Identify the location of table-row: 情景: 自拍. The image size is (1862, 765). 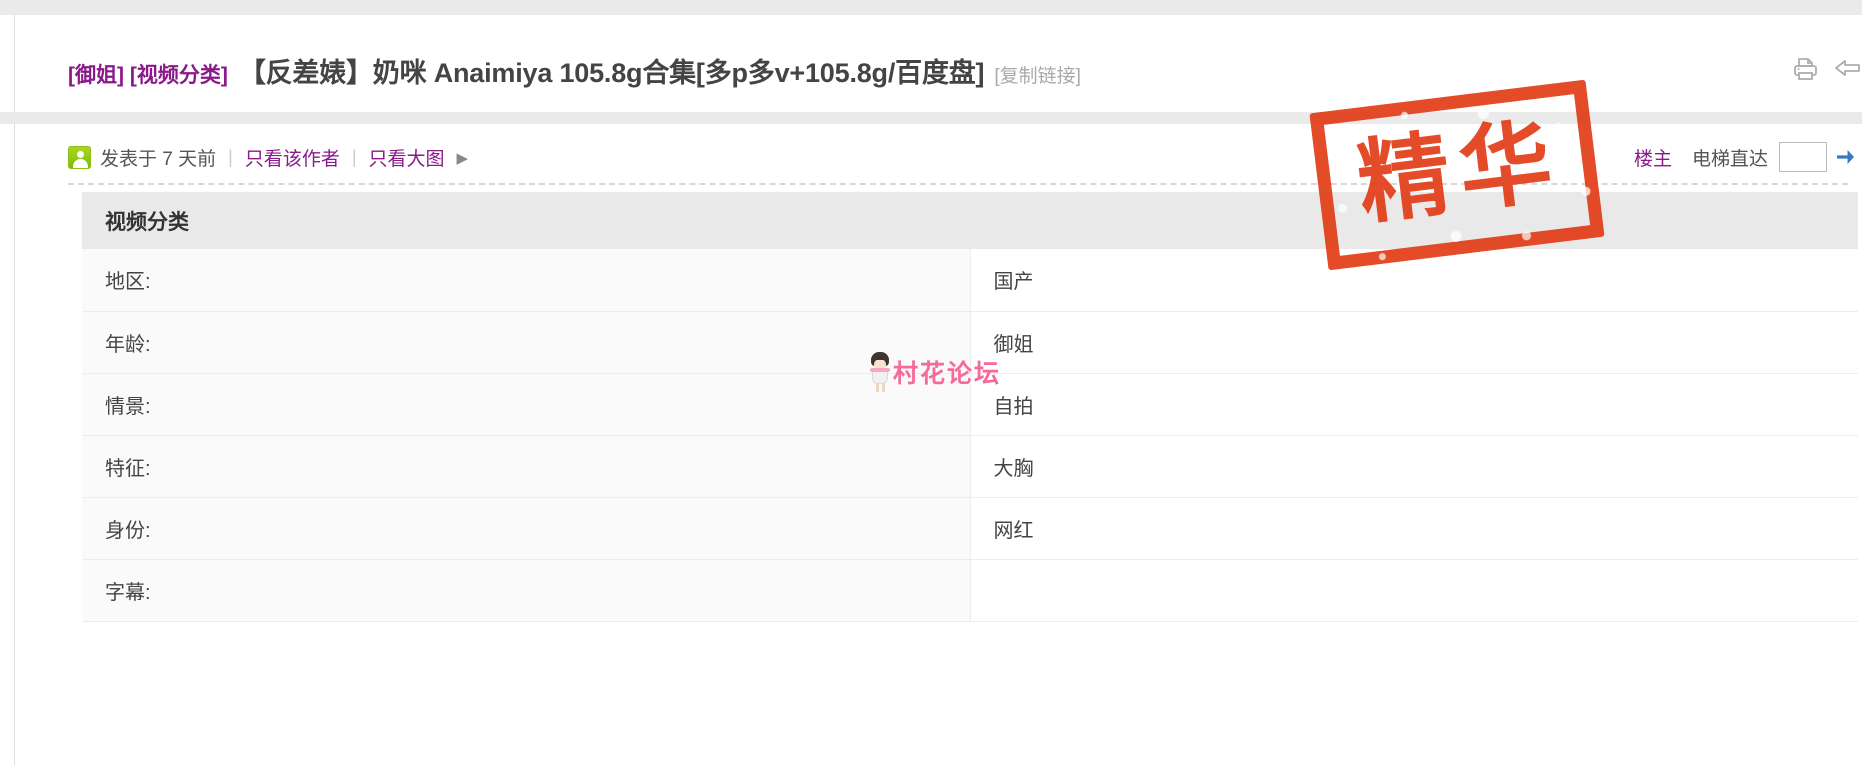
(970, 404).